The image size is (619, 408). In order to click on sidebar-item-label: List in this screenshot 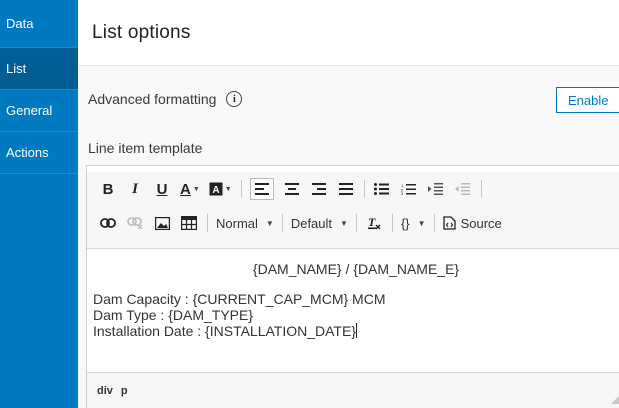, I will do `click(16, 68)`.